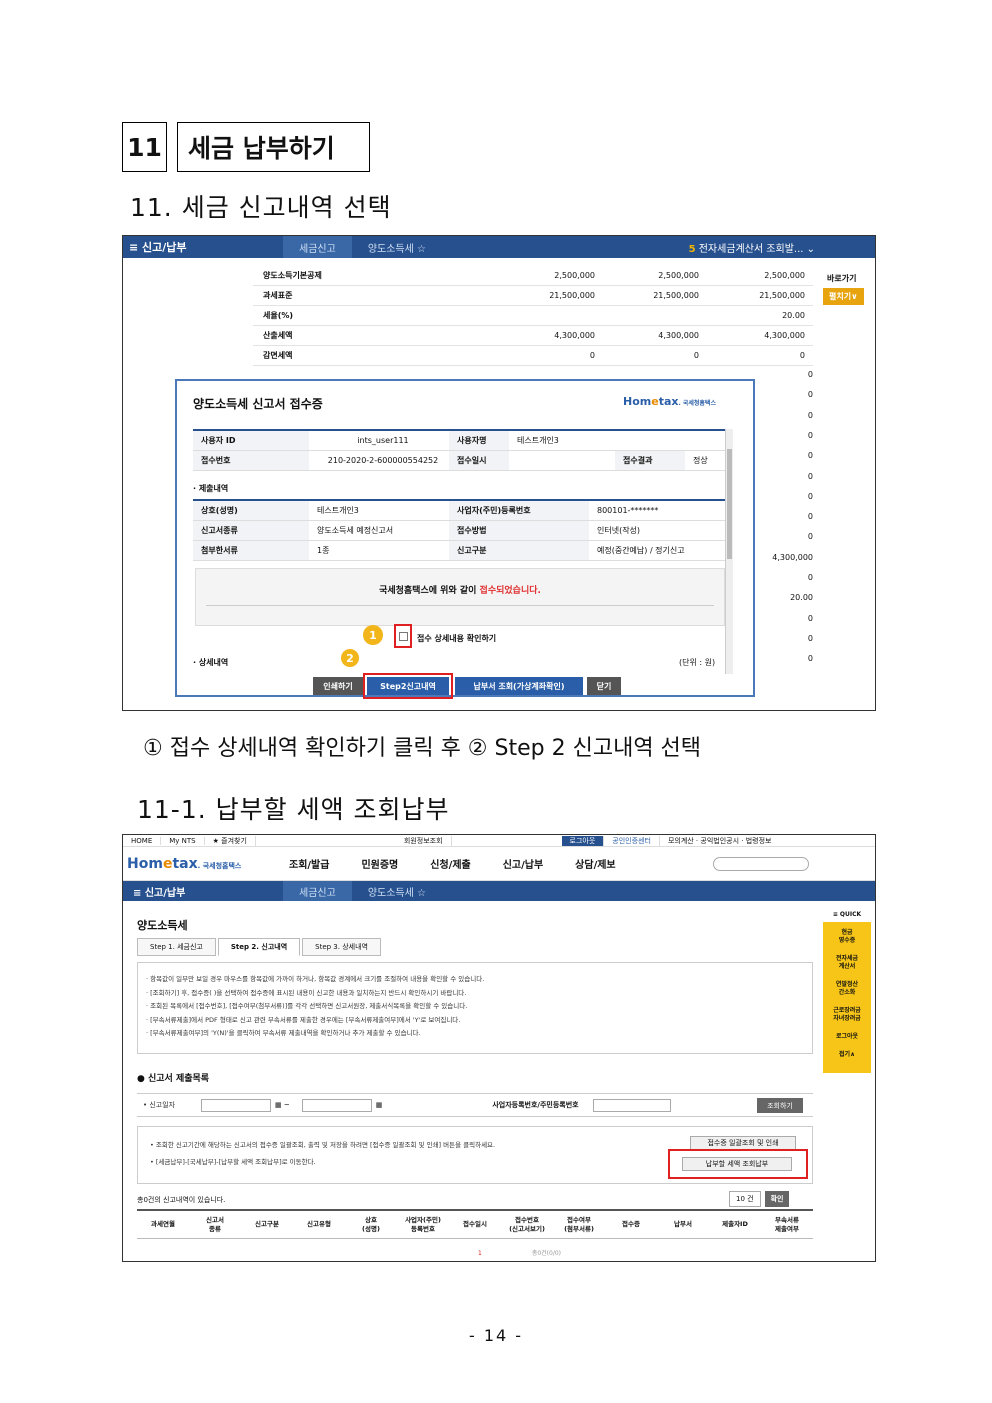  I want to click on quick-item: 현금 영수증, so click(847, 937).